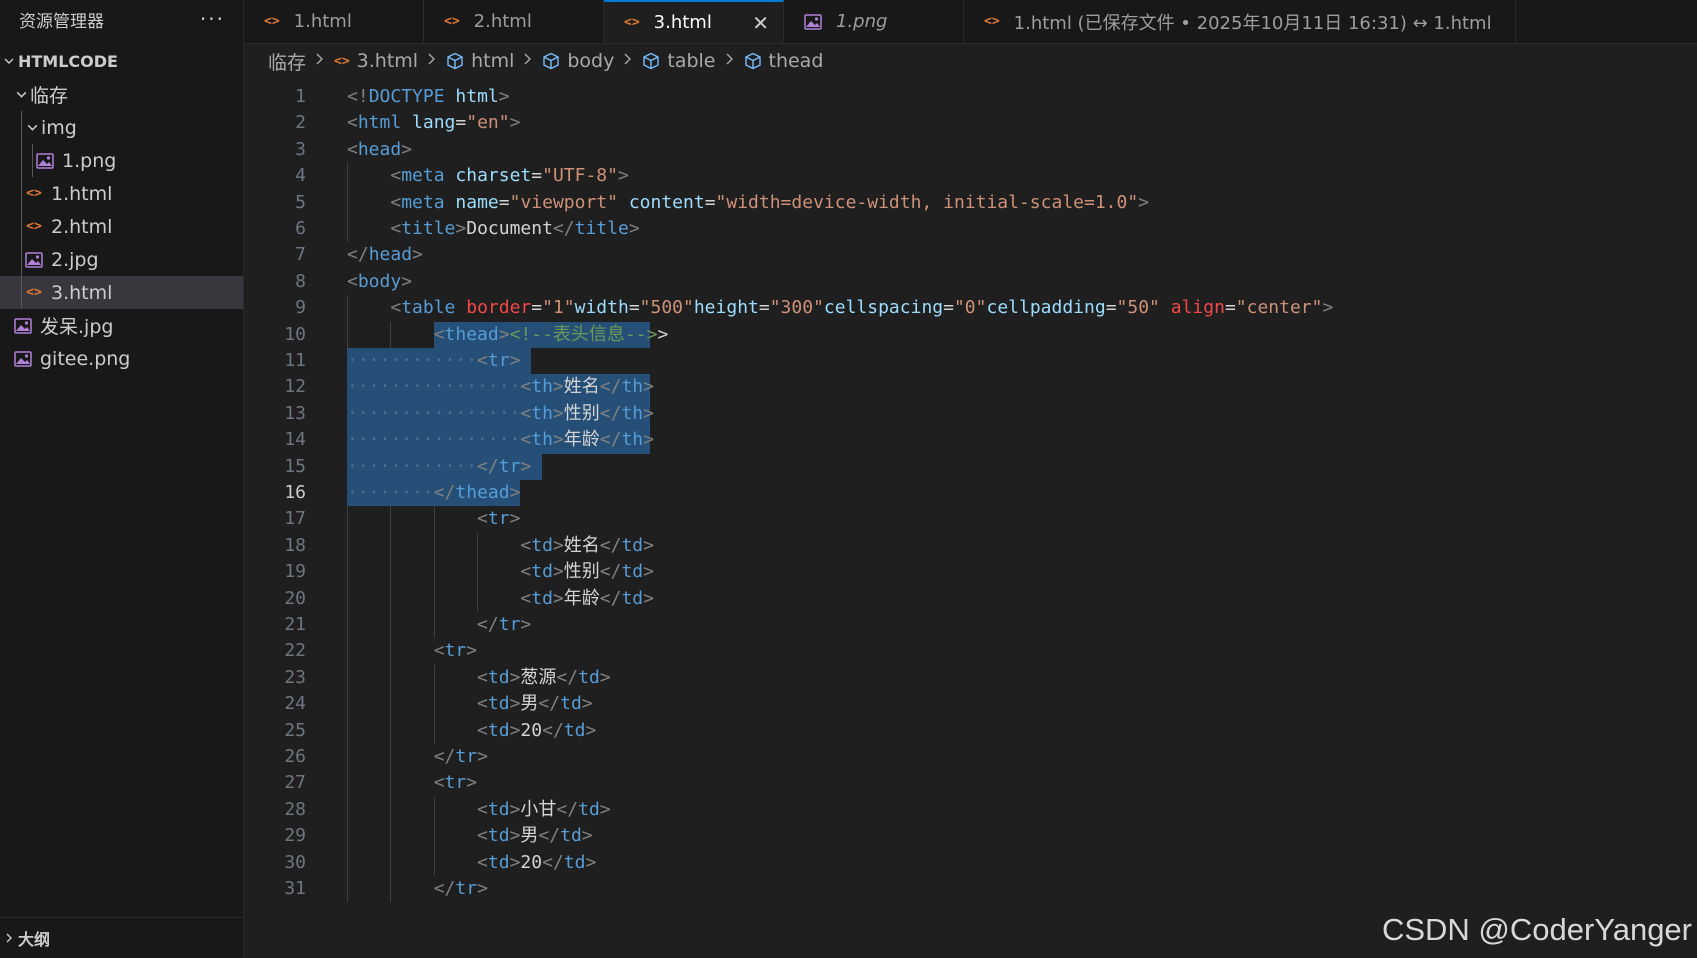 The height and width of the screenshot is (958, 1697). What do you see at coordinates (439, 466) in the screenshot?
I see `line-code: ············</tr>` at bounding box center [439, 466].